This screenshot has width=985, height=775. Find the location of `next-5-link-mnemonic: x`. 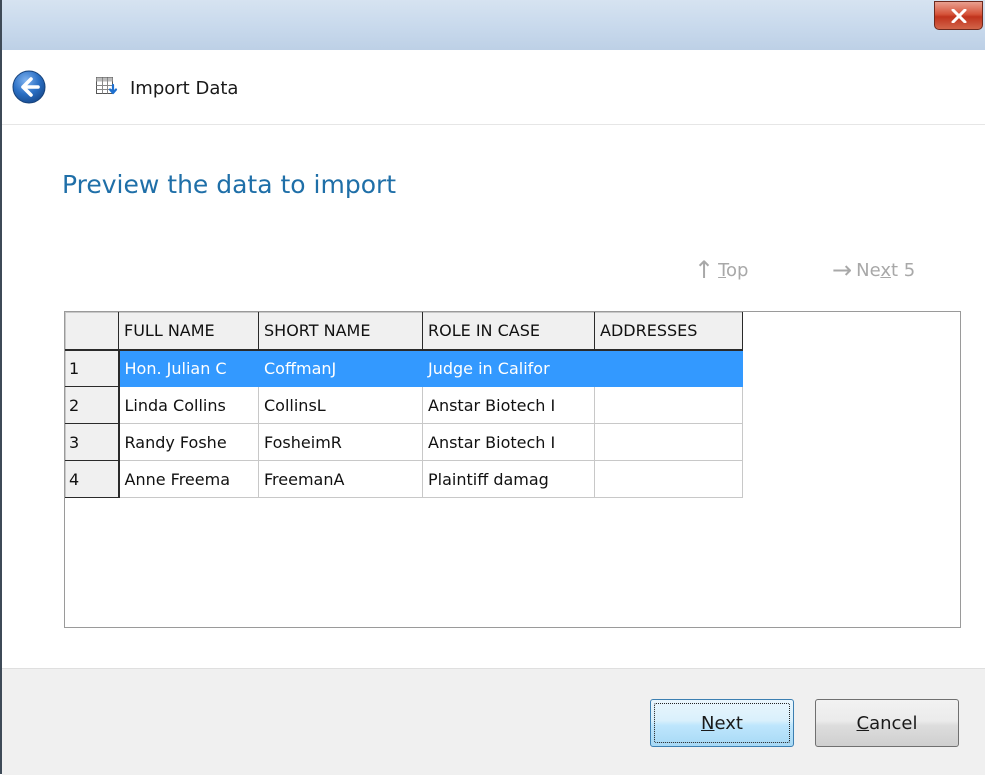

next-5-link-mnemonic: x is located at coordinates (885, 270).